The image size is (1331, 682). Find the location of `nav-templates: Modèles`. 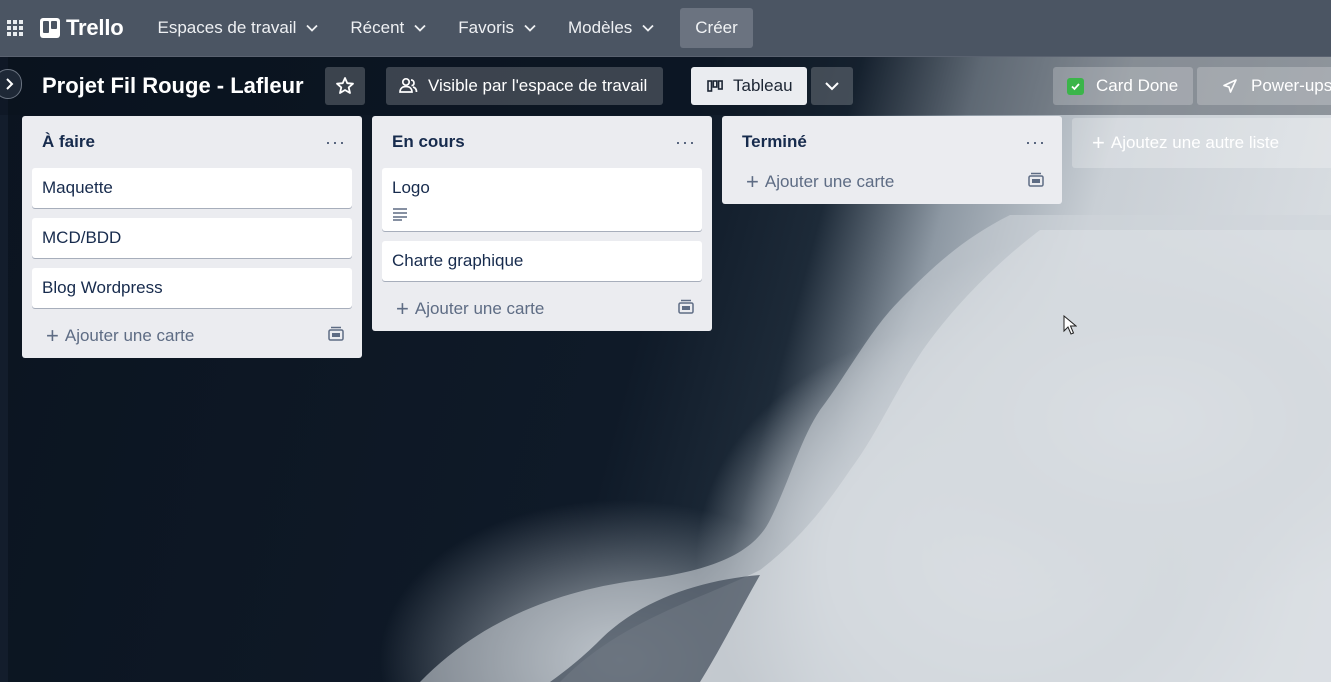

nav-templates: Modèles is located at coordinates (611, 28).